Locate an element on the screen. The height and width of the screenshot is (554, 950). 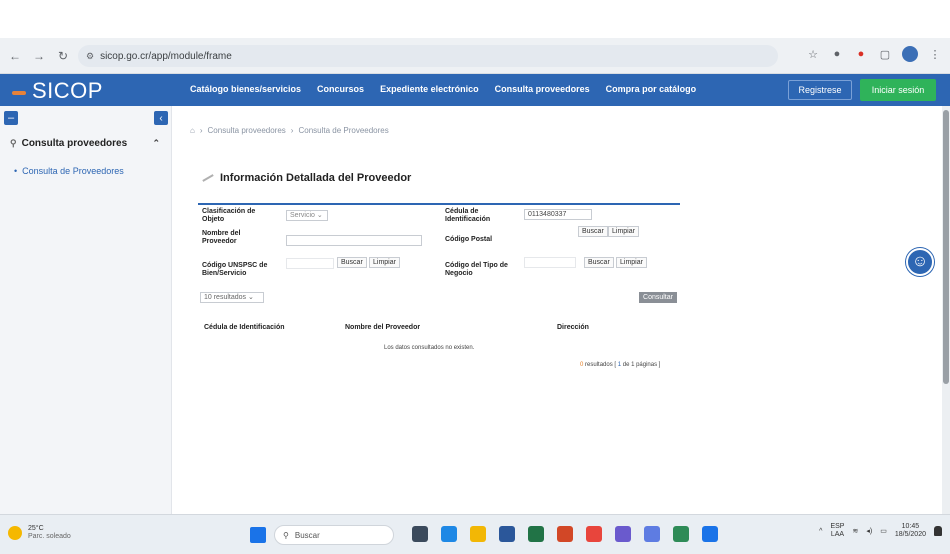
postal-label: Código Postal is located at coordinates (469, 239).